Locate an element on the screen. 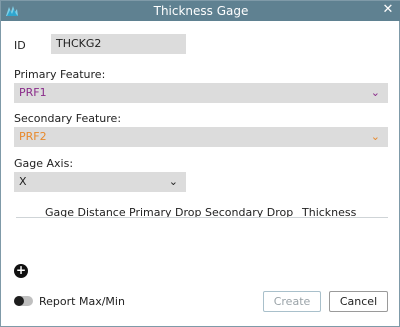 The image size is (400, 327). title-bar: Thickness Gage ✕ is located at coordinates (200, 11).